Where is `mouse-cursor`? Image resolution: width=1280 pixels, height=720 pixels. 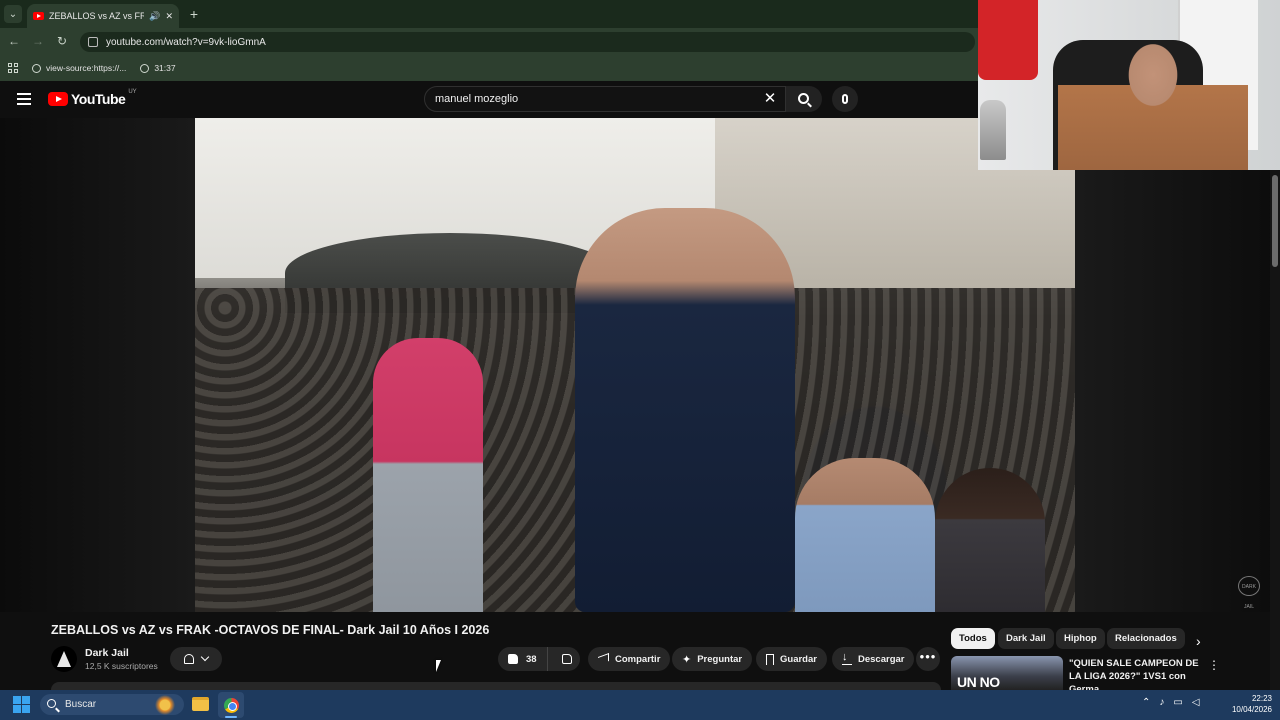
mouse-cursor is located at coordinates (438, 666).